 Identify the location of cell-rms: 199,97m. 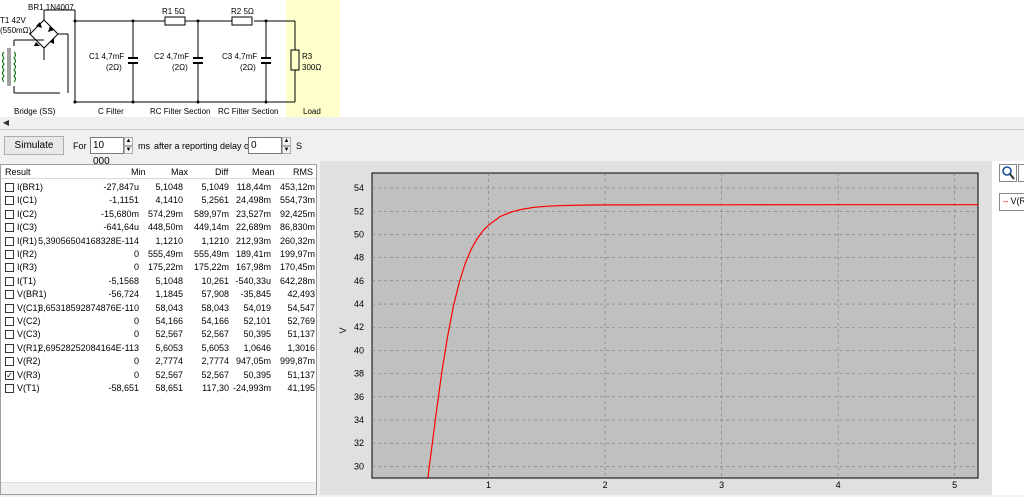
(297, 254).